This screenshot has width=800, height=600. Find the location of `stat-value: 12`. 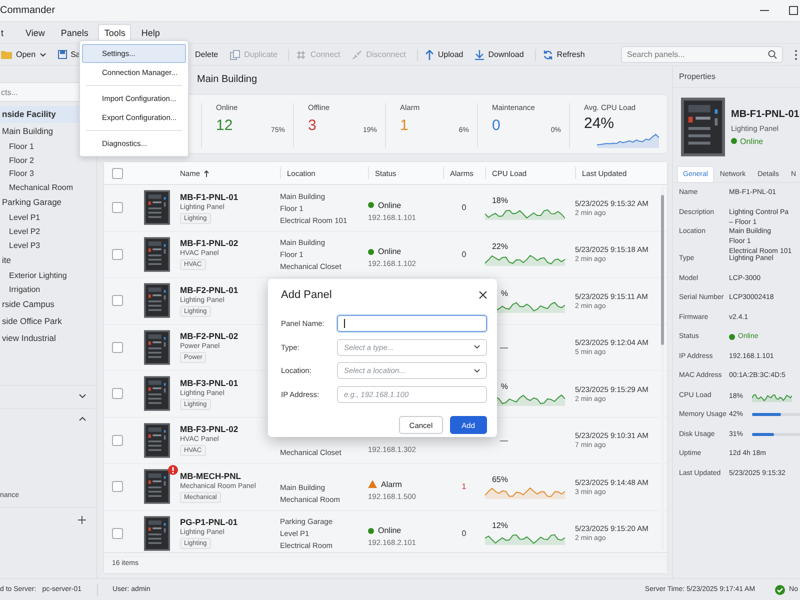

stat-value: 12 is located at coordinates (224, 126).